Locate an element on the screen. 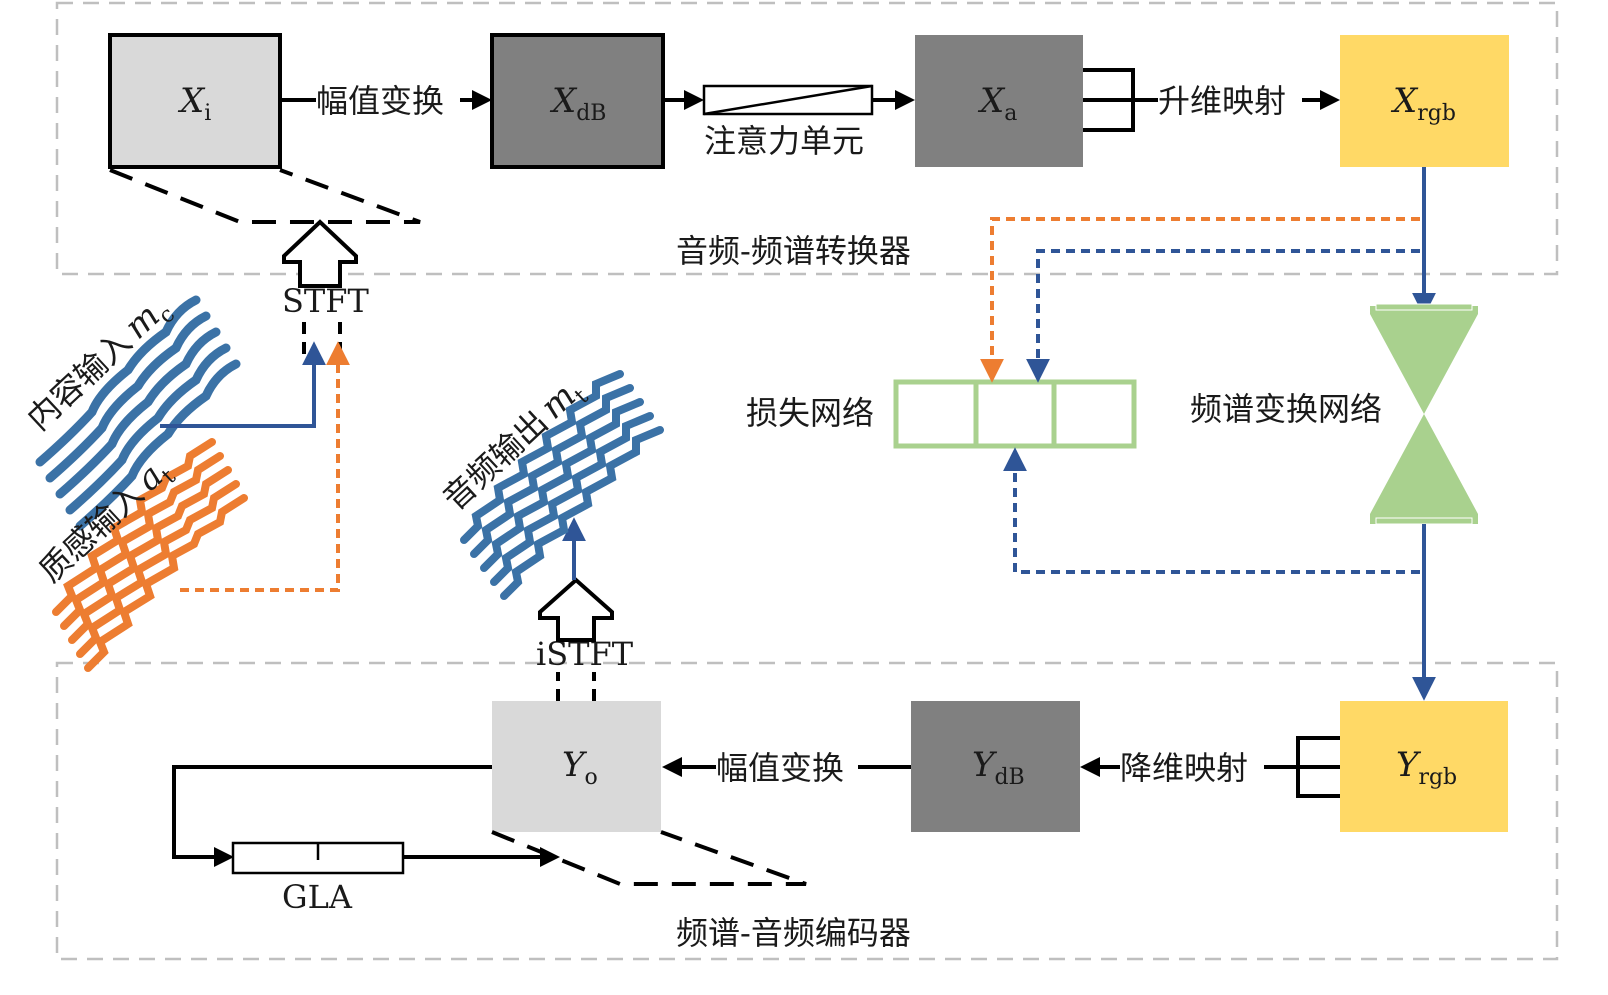 The width and height of the screenshot is (1608, 995). yrgb-bracket is located at coordinates (1302, 767).